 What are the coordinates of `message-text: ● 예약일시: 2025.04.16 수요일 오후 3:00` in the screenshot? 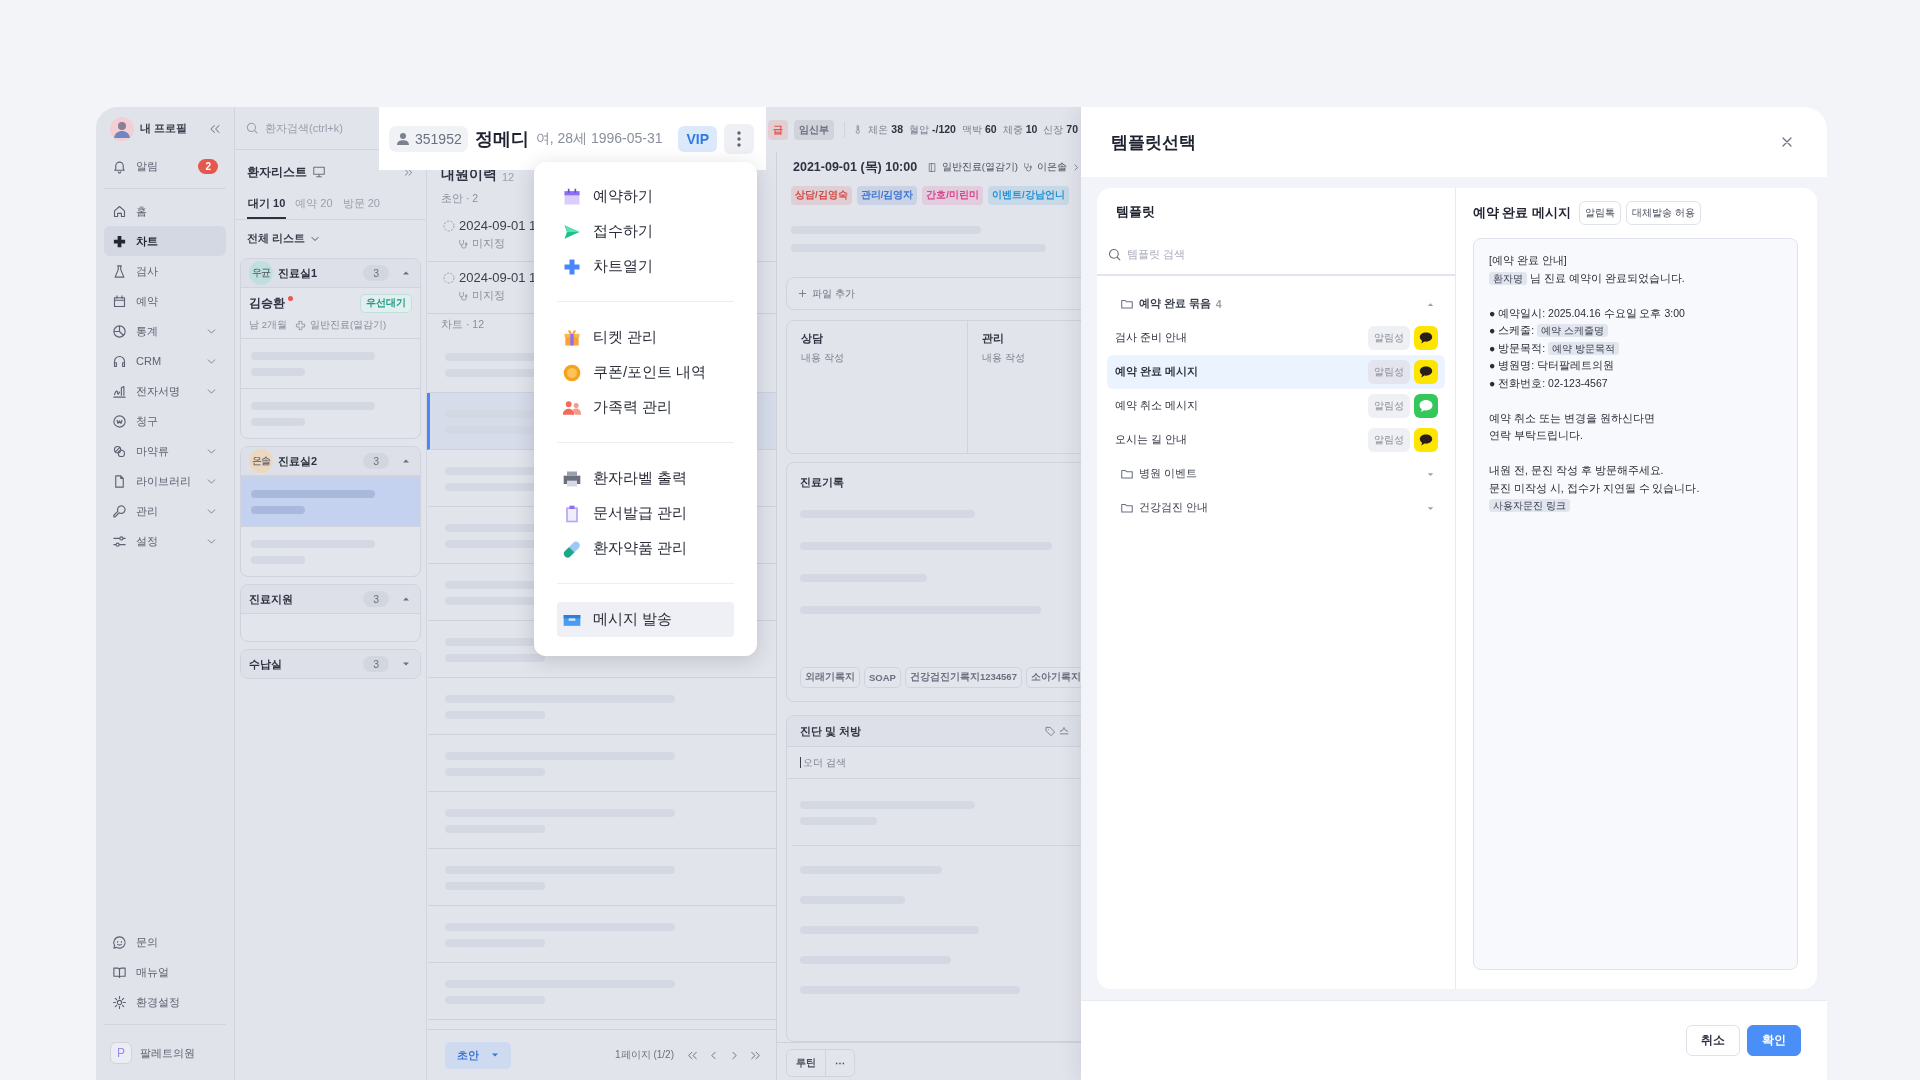 It's located at (1587, 312).